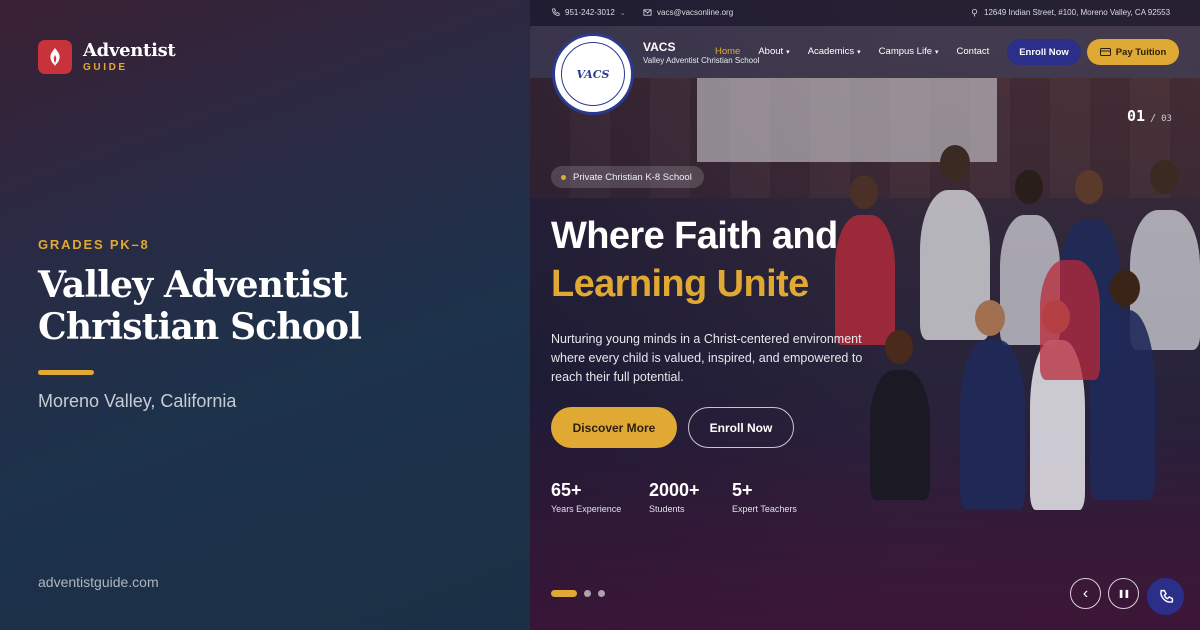 This screenshot has width=1200, height=630. I want to click on card-icon, so click(1105, 52).